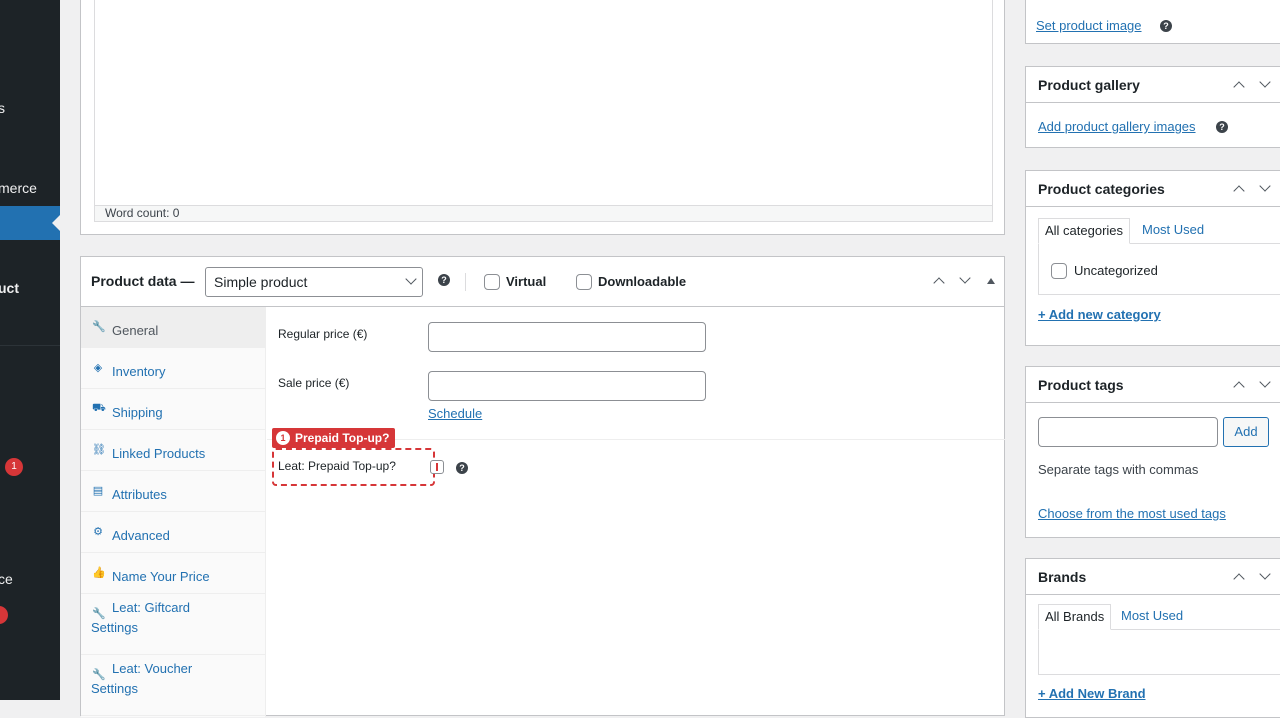  What do you see at coordinates (143, 281) in the screenshot?
I see `product-data-title: Product data —` at bounding box center [143, 281].